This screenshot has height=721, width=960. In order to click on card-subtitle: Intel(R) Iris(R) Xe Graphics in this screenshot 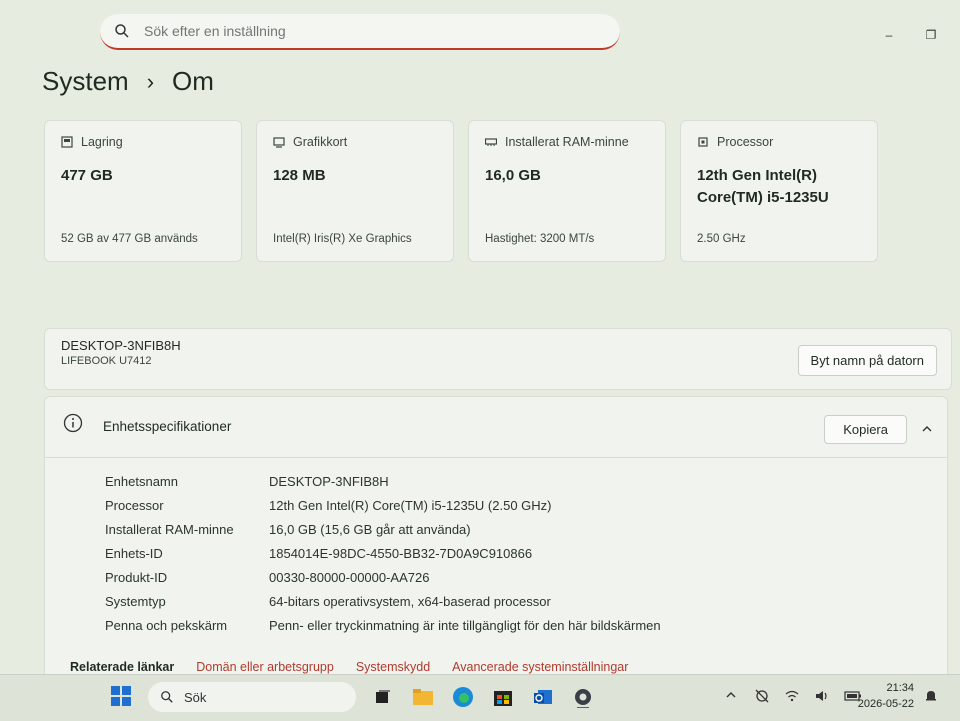, I will do `click(342, 239)`.